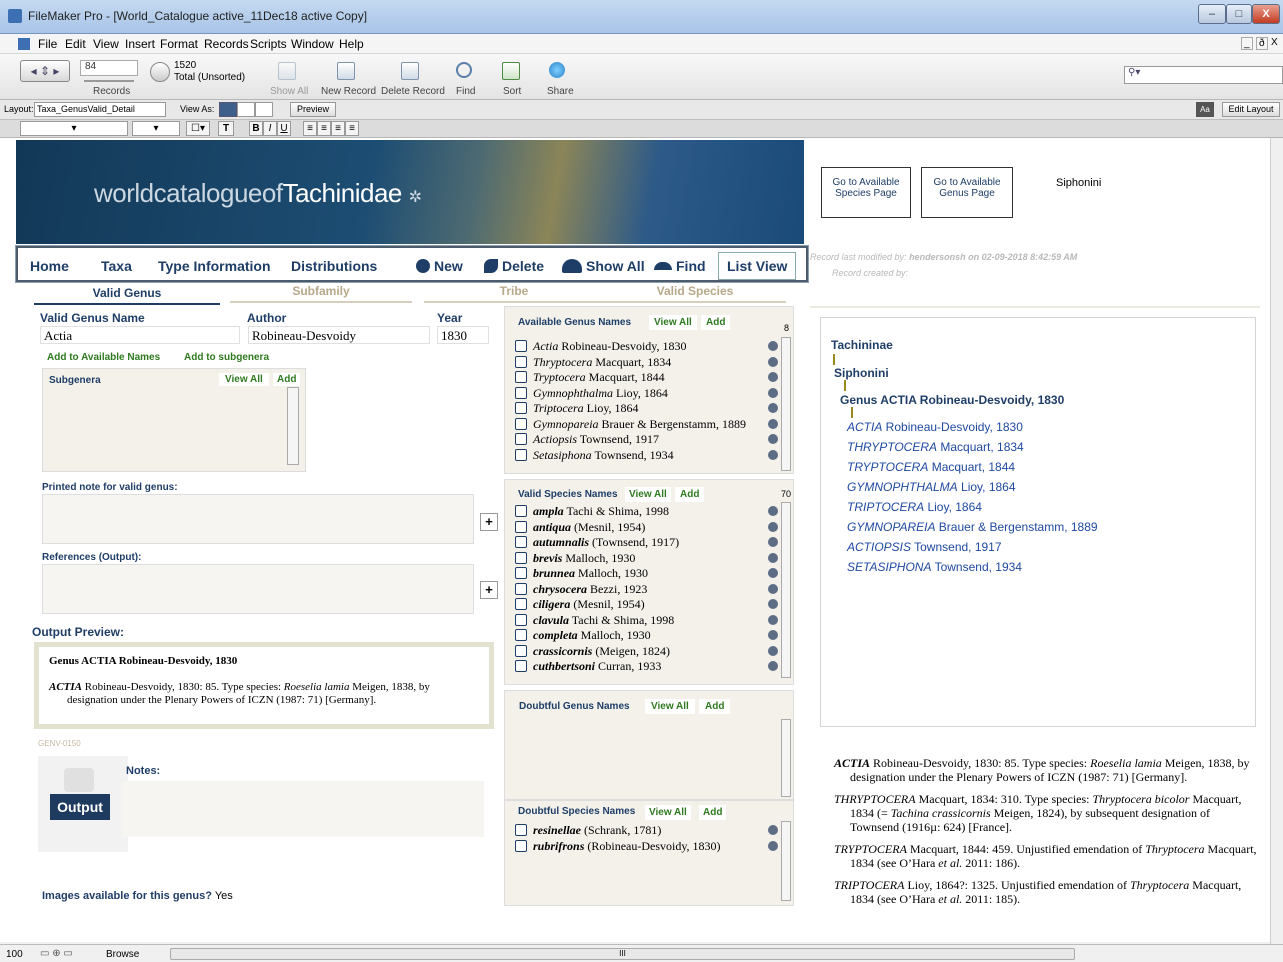  Describe the element at coordinates (690, 494) in the screenshot. I see `valid-species-add-button: Add` at that location.